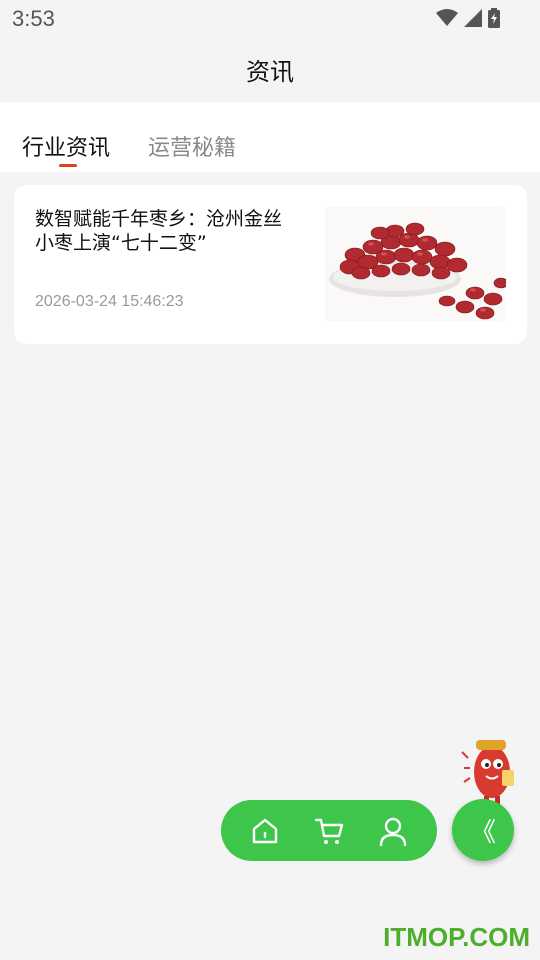 Image resolution: width=540 pixels, height=960 pixels. I want to click on news-title: 数智赋能千年枣乡：沧州金丝小枣上演“七十二变”, so click(159, 231).